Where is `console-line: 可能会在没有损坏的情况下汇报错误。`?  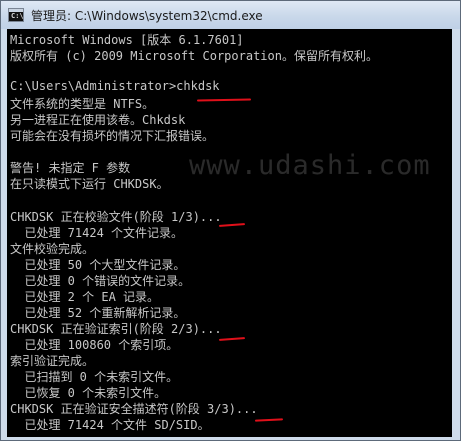 console-line: 可能会在没有损坏的情况下汇报错误。 is located at coordinates (112, 136).